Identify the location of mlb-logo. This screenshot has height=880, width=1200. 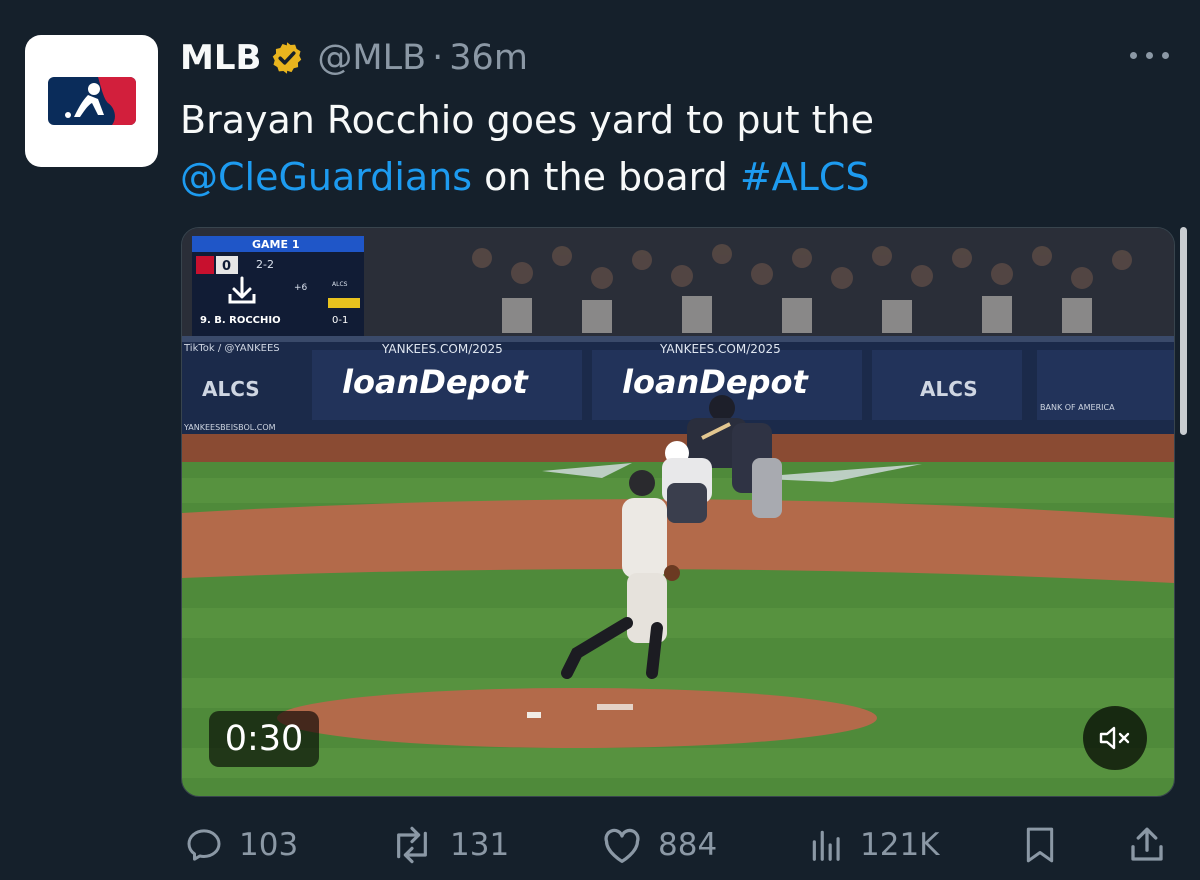
(91, 101).